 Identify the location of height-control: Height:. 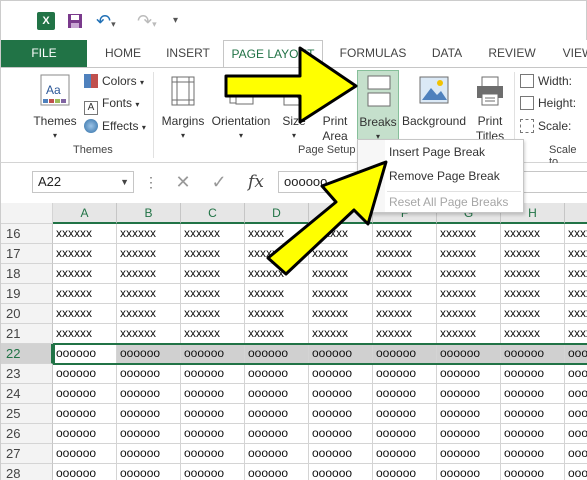
(548, 103).